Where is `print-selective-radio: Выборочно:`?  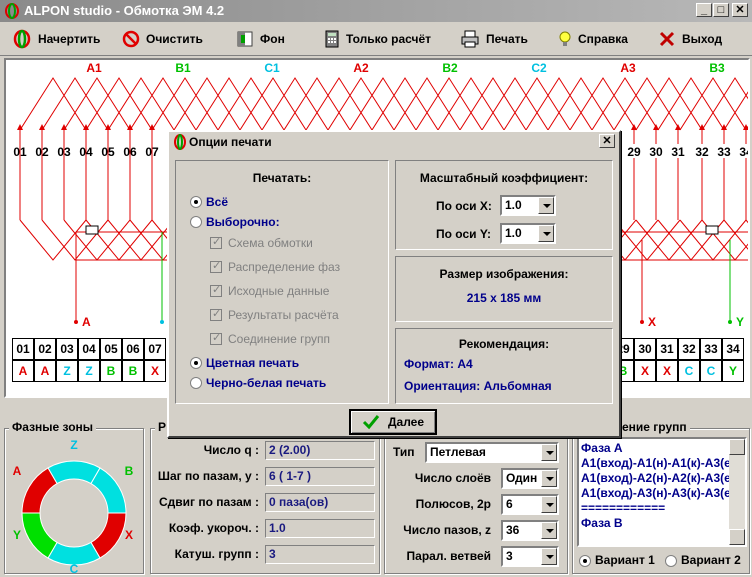
print-selective-radio: Выборочно: is located at coordinates (235, 222).